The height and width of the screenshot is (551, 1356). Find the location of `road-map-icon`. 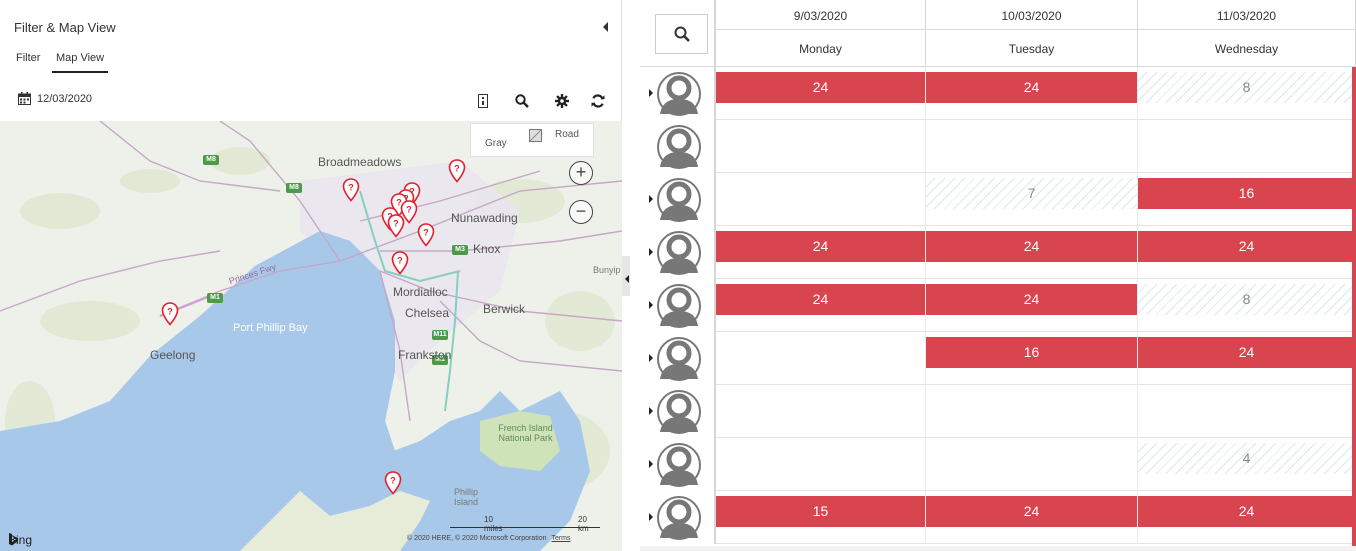

road-map-icon is located at coordinates (535, 135).